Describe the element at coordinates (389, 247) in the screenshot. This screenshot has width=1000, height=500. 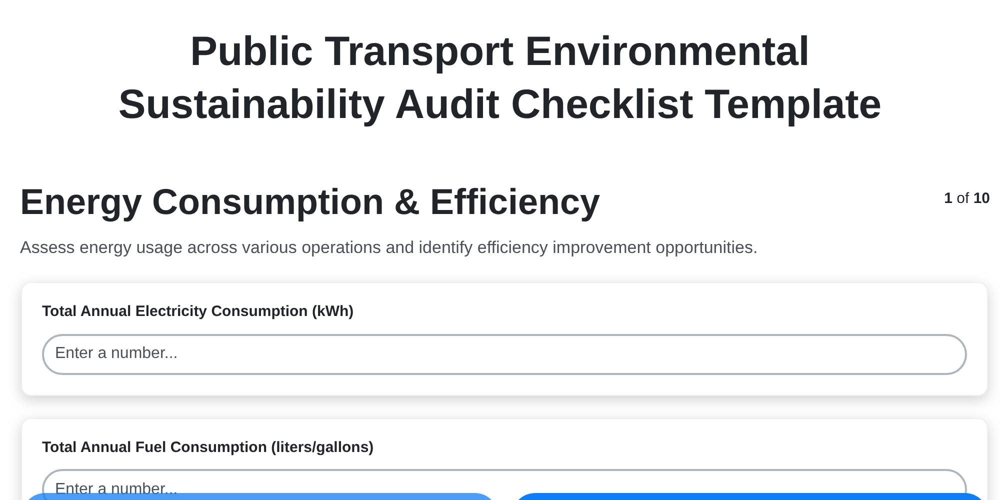
I see `section-description: Assess energy usage across various operations and identify efficiency improvement opportunities.` at that location.